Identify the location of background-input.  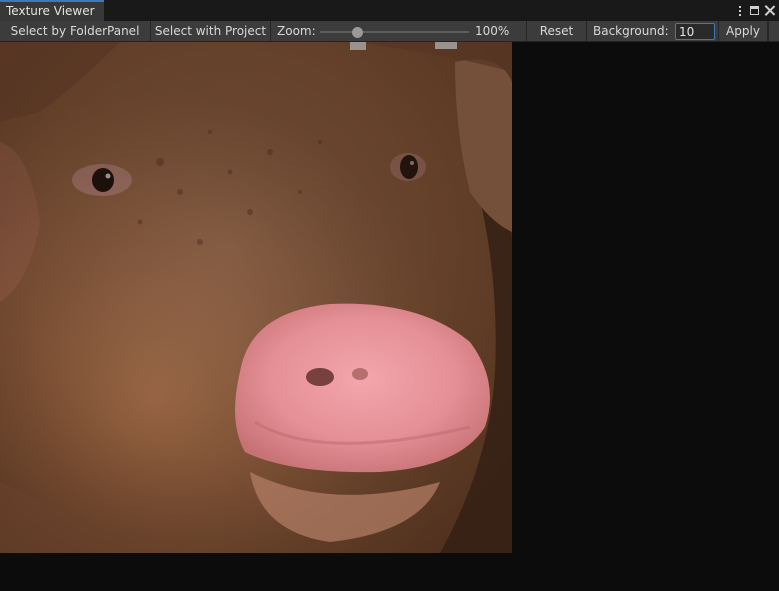
(695, 31).